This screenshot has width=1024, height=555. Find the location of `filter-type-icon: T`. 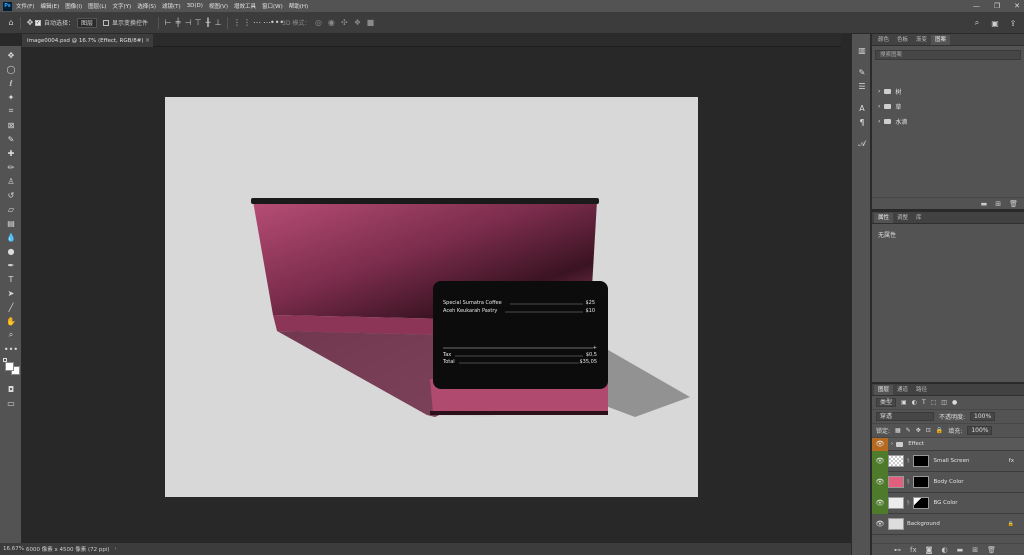

filter-type-icon: T is located at coordinates (924, 402).